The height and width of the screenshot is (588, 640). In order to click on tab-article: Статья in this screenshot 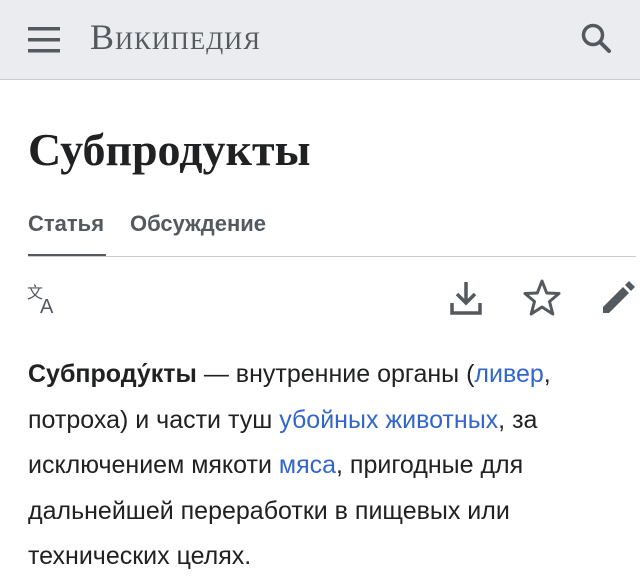, I will do `click(67, 231)`.